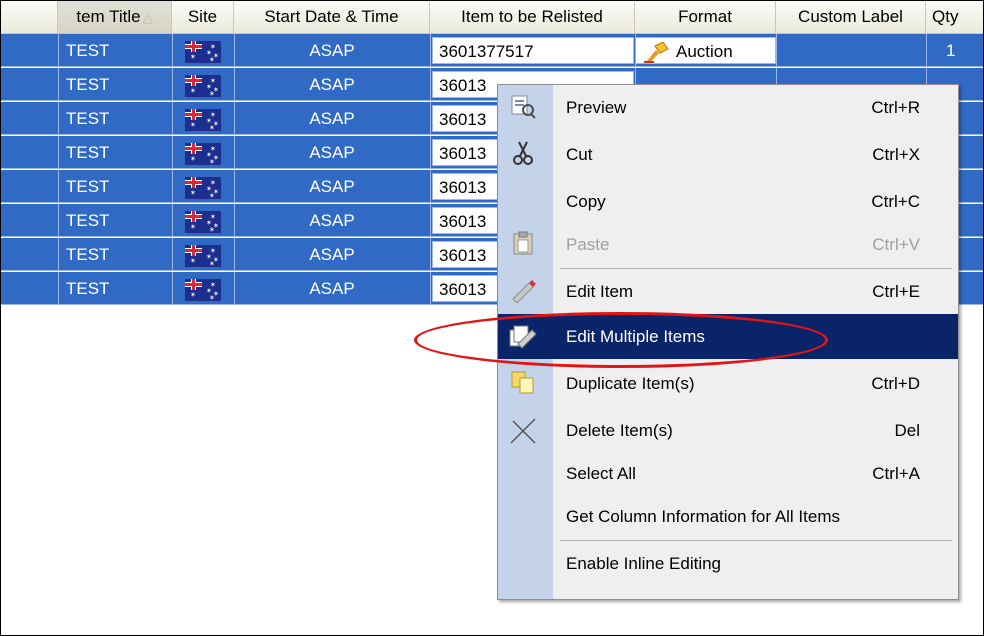 This screenshot has height=636, width=984. I want to click on menu-item-label: Edit Multiple Items, so click(635, 336).